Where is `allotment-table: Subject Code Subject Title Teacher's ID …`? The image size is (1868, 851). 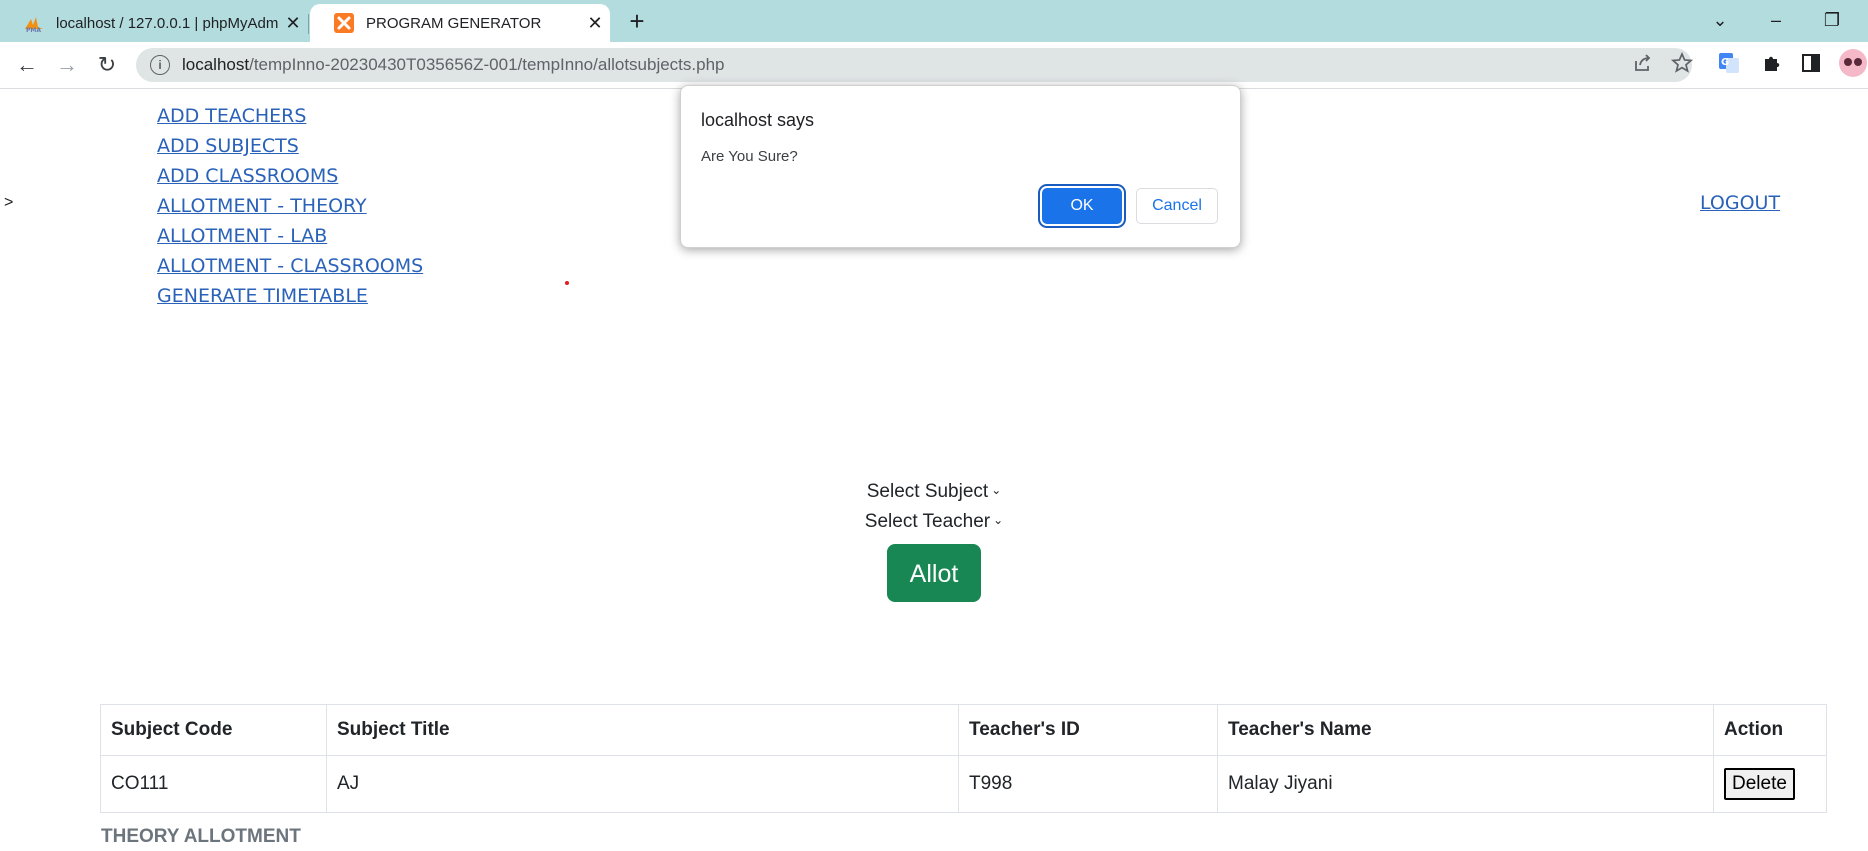 allotment-table: Subject Code Subject Title Teacher's ID … is located at coordinates (963, 758).